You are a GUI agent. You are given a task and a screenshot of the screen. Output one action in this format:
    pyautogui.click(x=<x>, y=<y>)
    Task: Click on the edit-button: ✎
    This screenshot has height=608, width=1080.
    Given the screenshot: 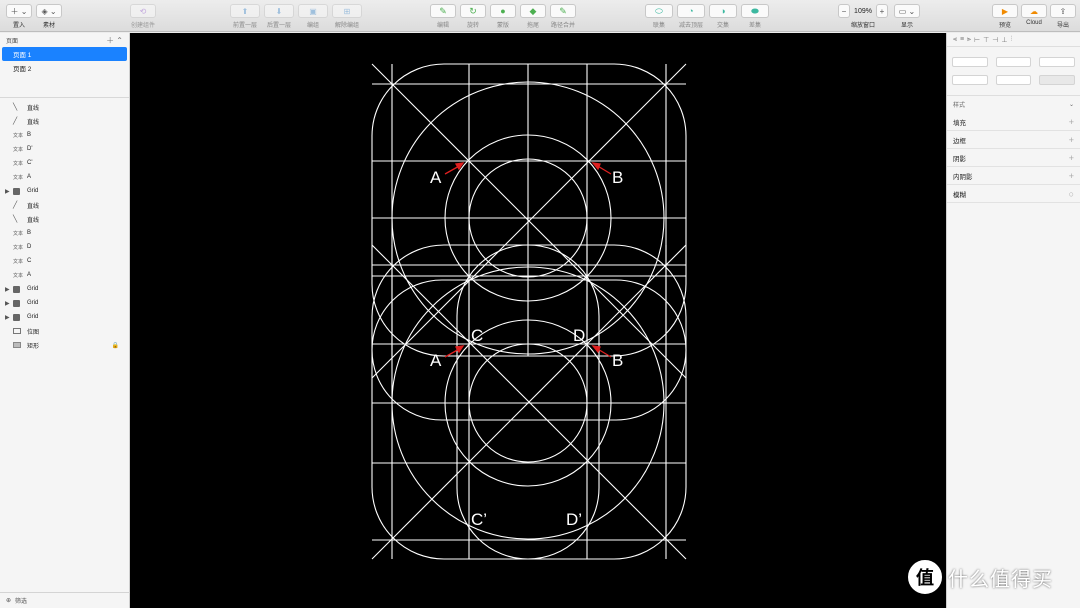 What is the action you would take?
    pyautogui.click(x=443, y=11)
    